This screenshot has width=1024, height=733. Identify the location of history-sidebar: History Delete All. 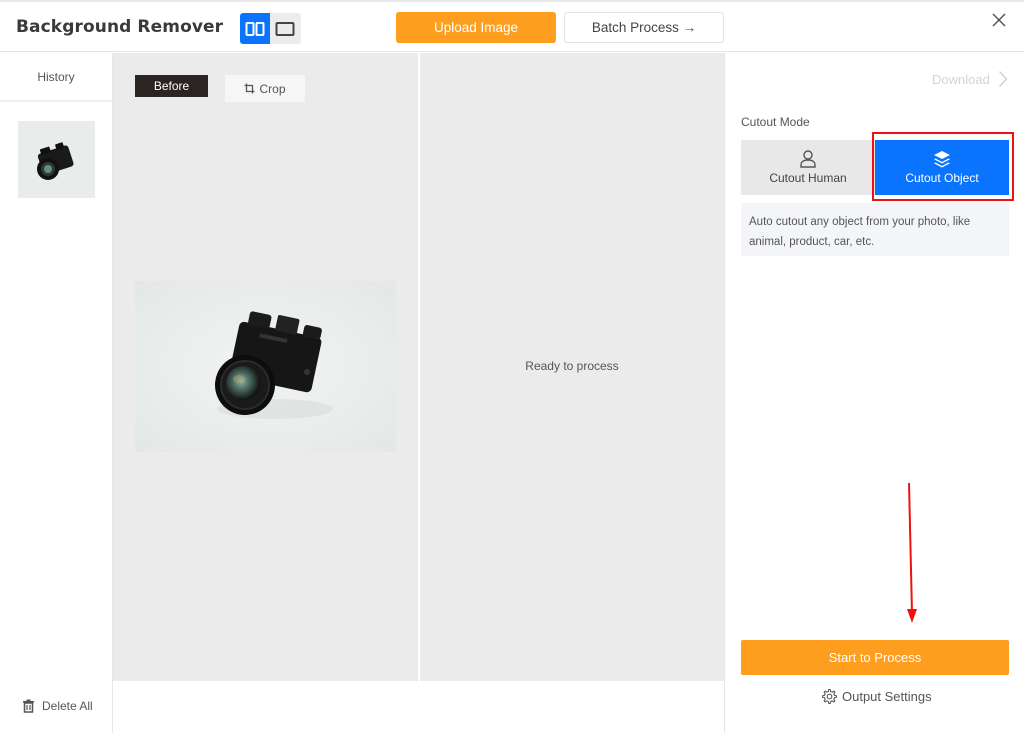
(56, 393).